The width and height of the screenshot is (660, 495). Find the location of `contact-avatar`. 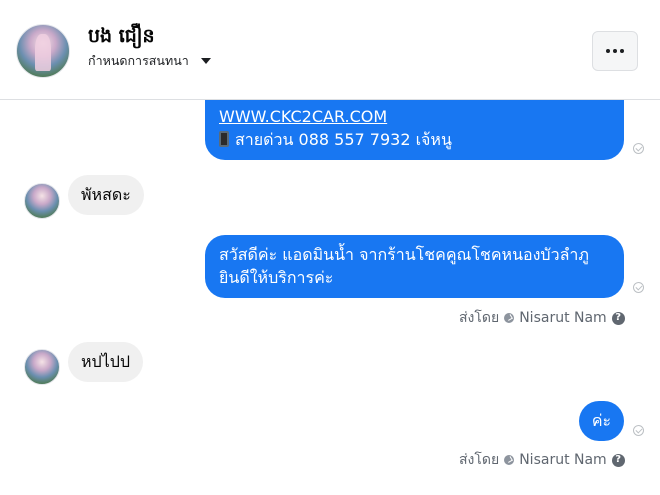

contact-avatar is located at coordinates (43, 51).